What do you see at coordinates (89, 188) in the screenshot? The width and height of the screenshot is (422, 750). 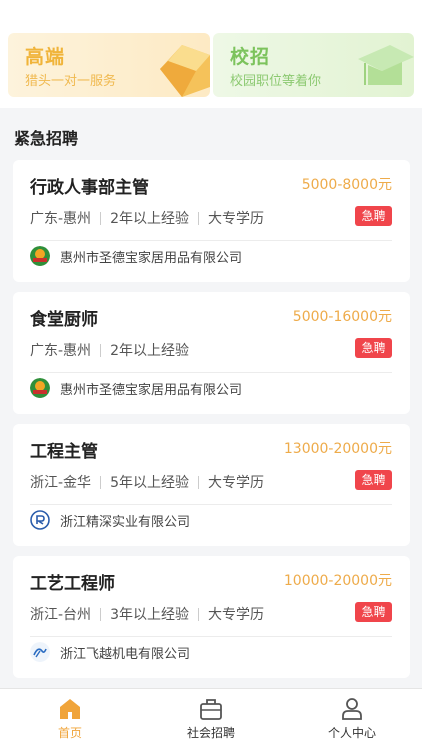 I see `job-title: 行政人事部主管` at bounding box center [89, 188].